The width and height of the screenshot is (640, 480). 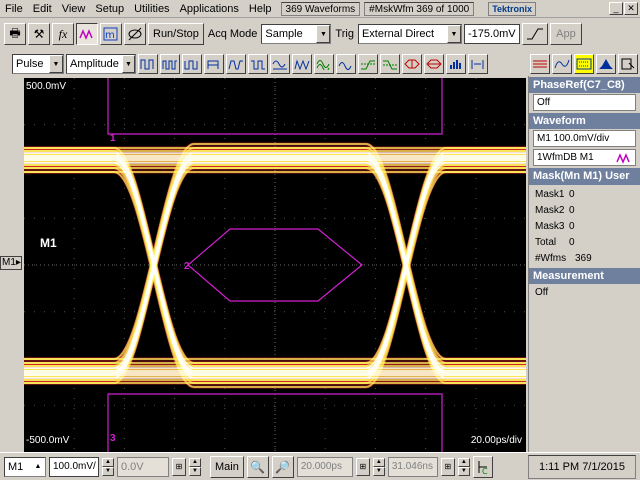 I want to click on autoset-icon, so click(x=135, y=34).